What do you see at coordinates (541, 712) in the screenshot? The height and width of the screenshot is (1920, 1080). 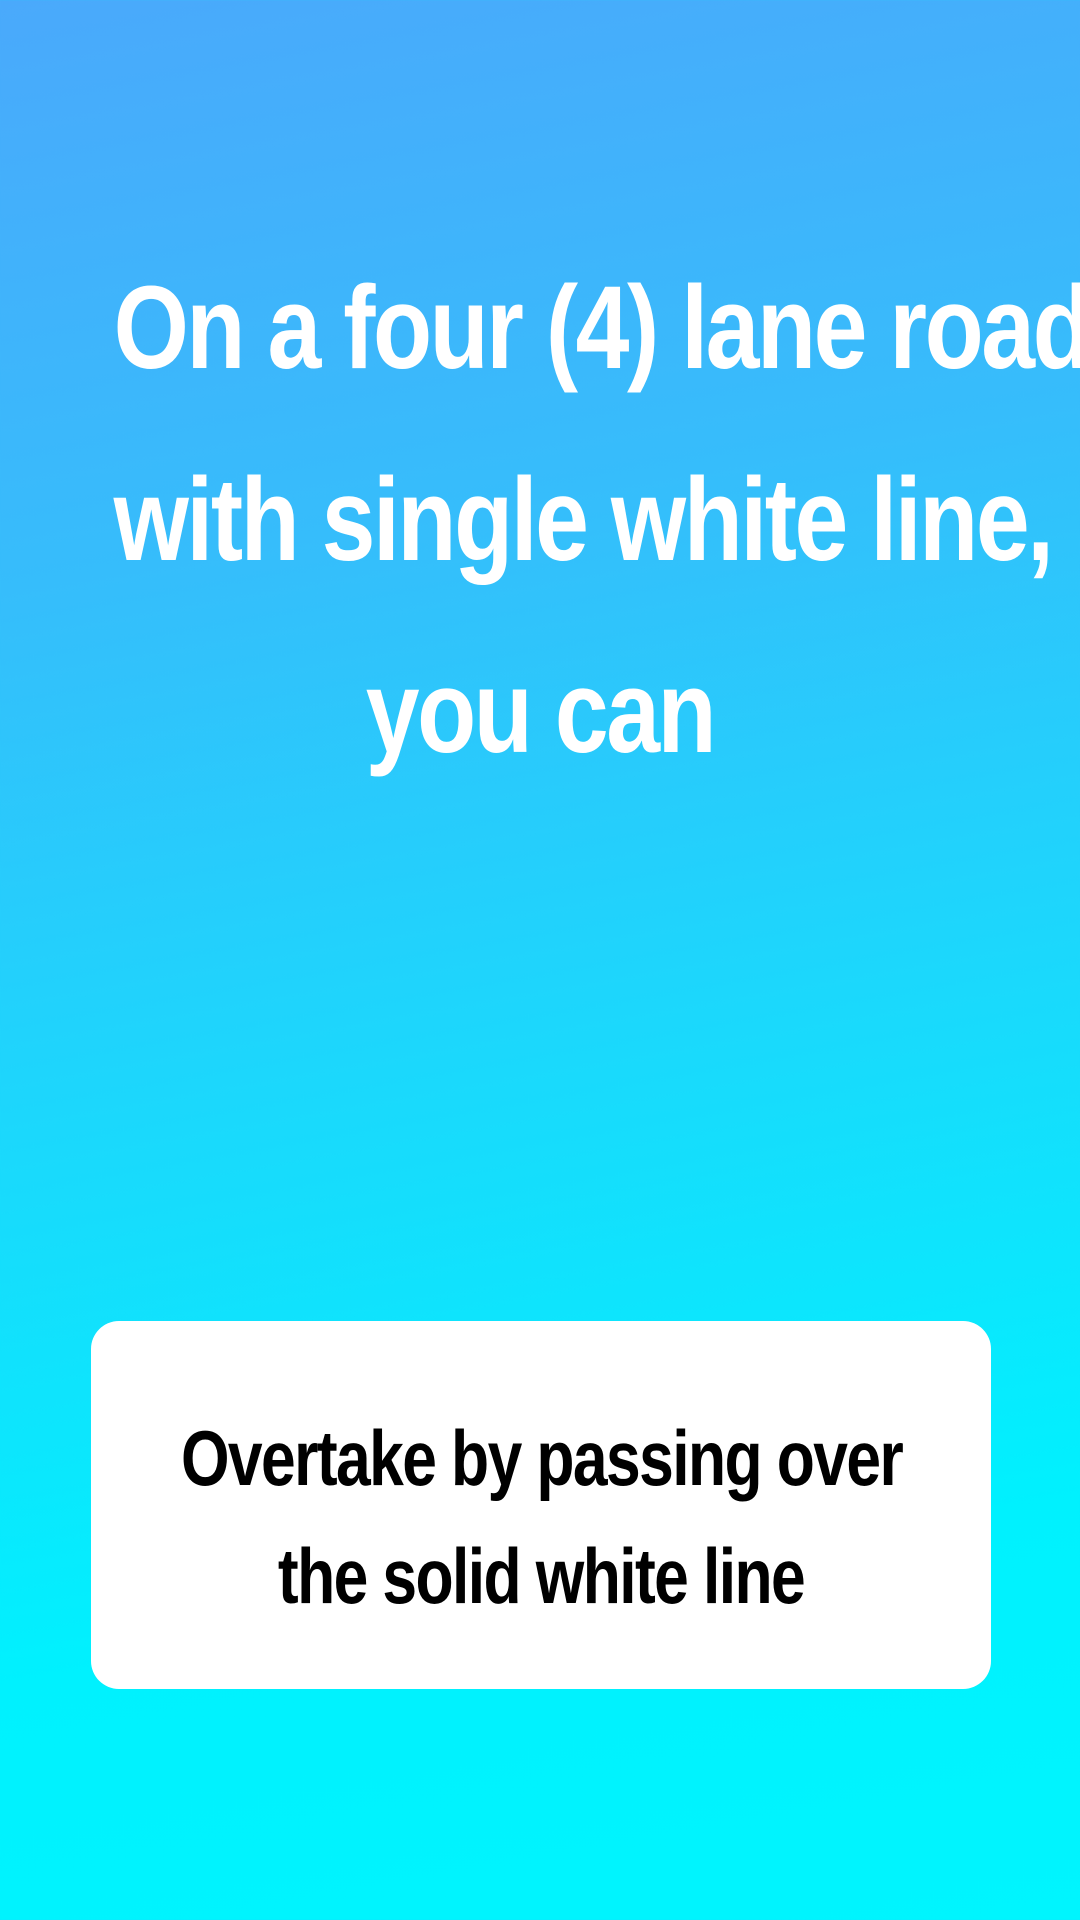 I see `question-line-3: you can` at bounding box center [541, 712].